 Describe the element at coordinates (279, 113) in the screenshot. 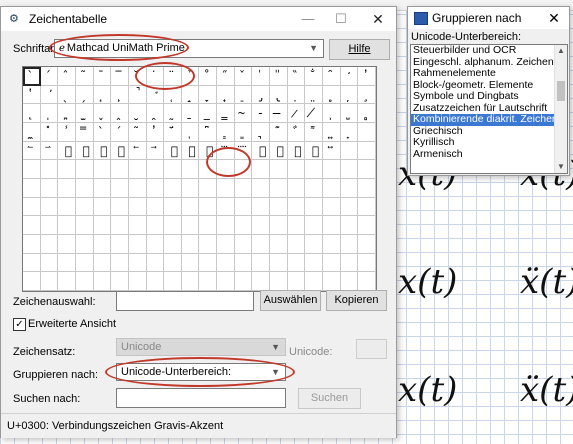

I see `character-cell: ̶` at that location.